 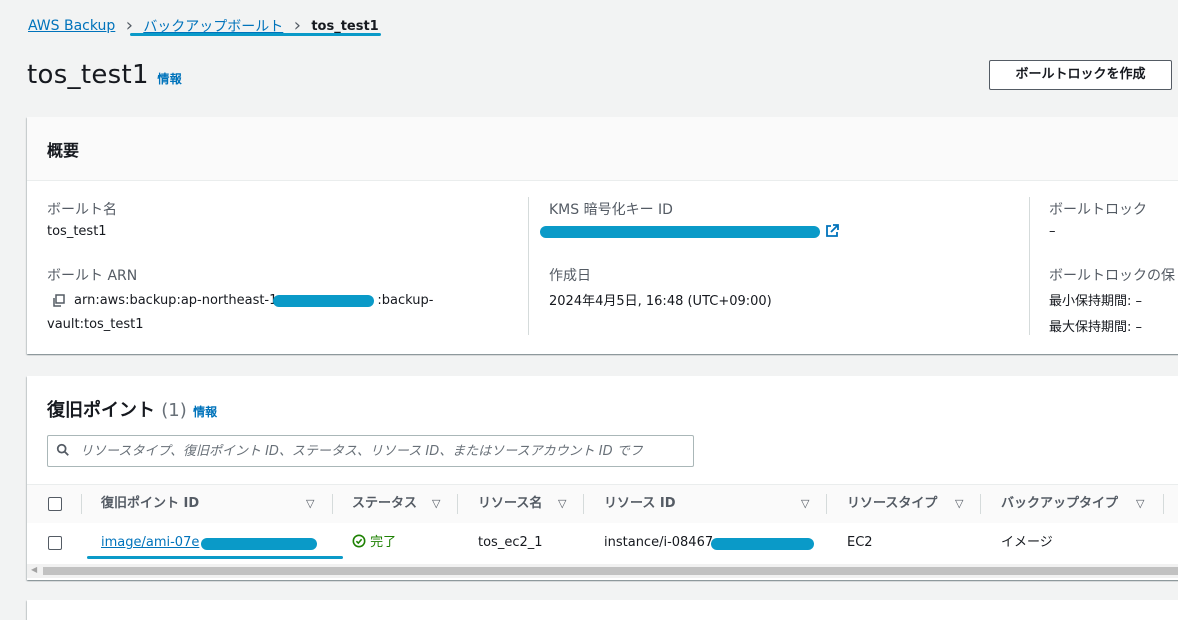 What do you see at coordinates (602, 610) in the screenshot?
I see `next-panel` at bounding box center [602, 610].